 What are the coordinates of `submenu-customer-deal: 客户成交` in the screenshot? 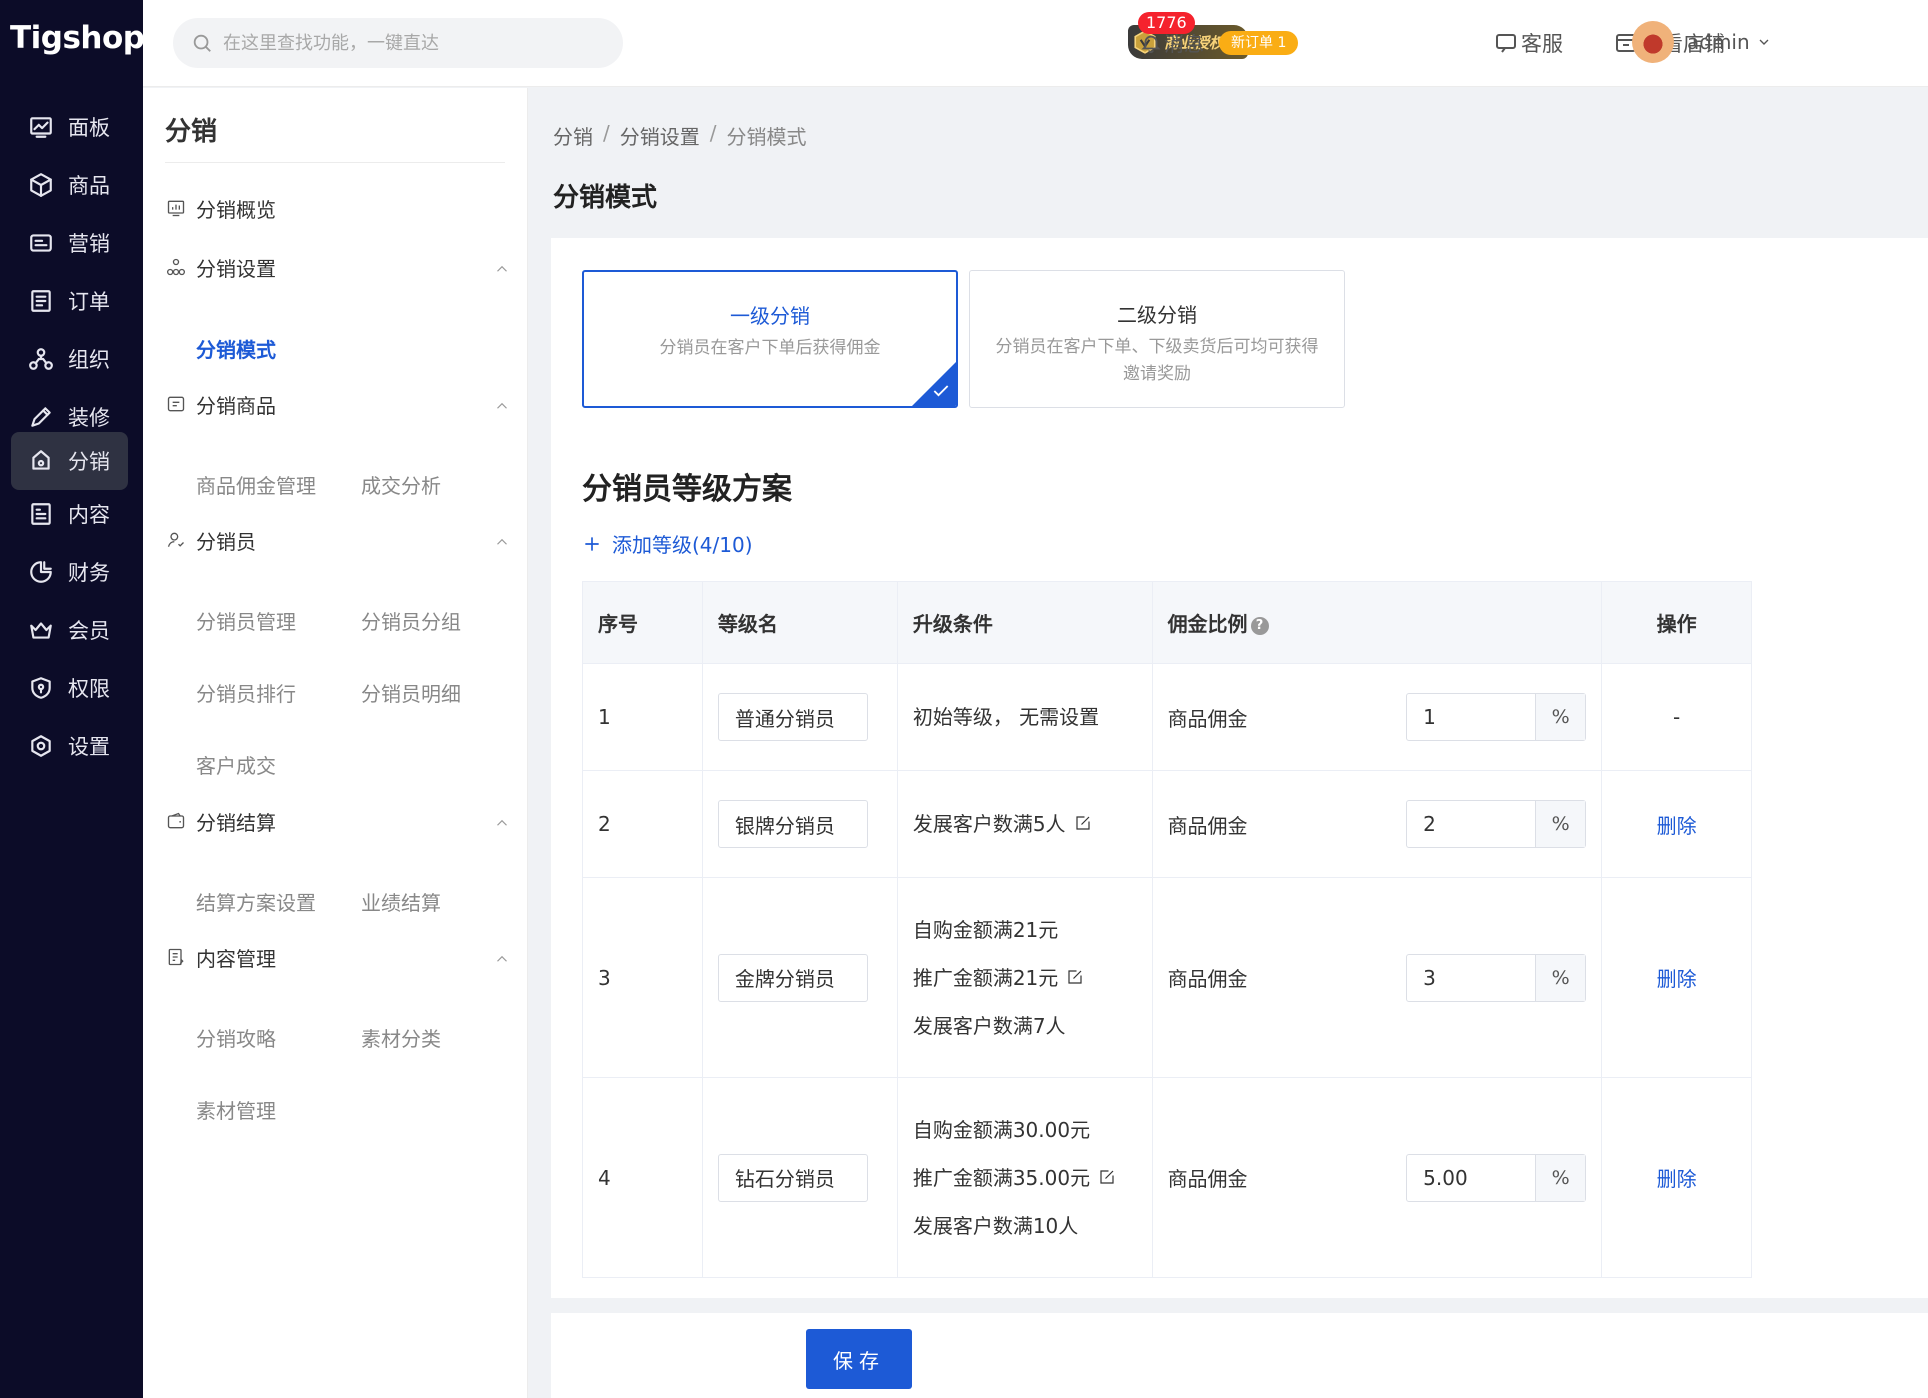 It's located at (236, 764).